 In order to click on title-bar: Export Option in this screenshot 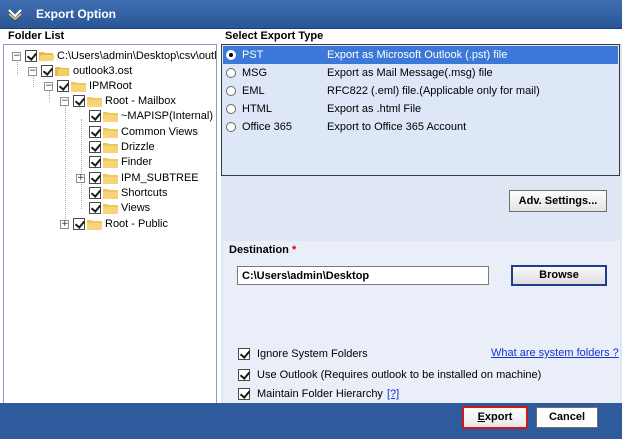, I will do `click(311, 14)`.